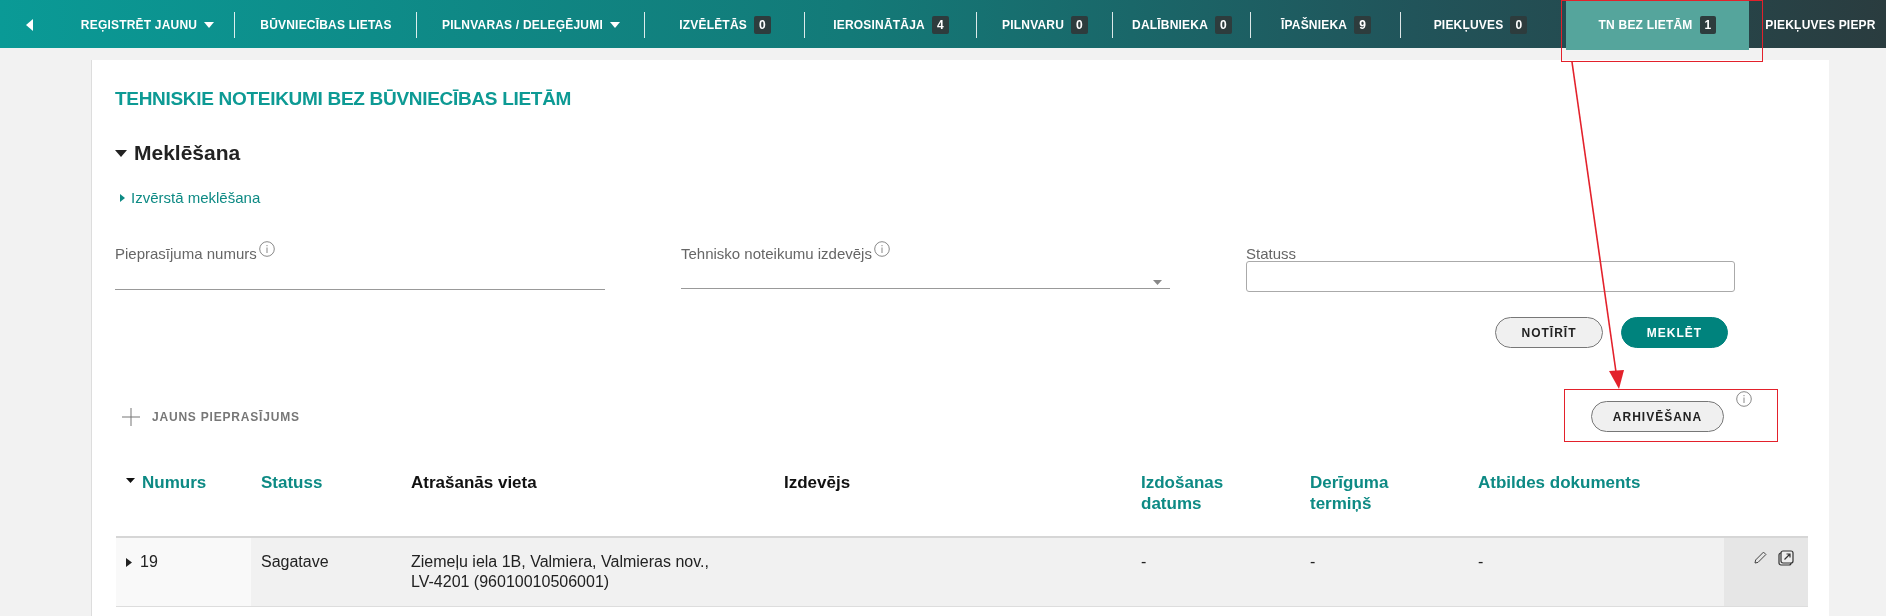 This screenshot has width=1886, height=616. Describe the element at coordinates (1708, 25) in the screenshot. I see `count-badge: 1` at that location.